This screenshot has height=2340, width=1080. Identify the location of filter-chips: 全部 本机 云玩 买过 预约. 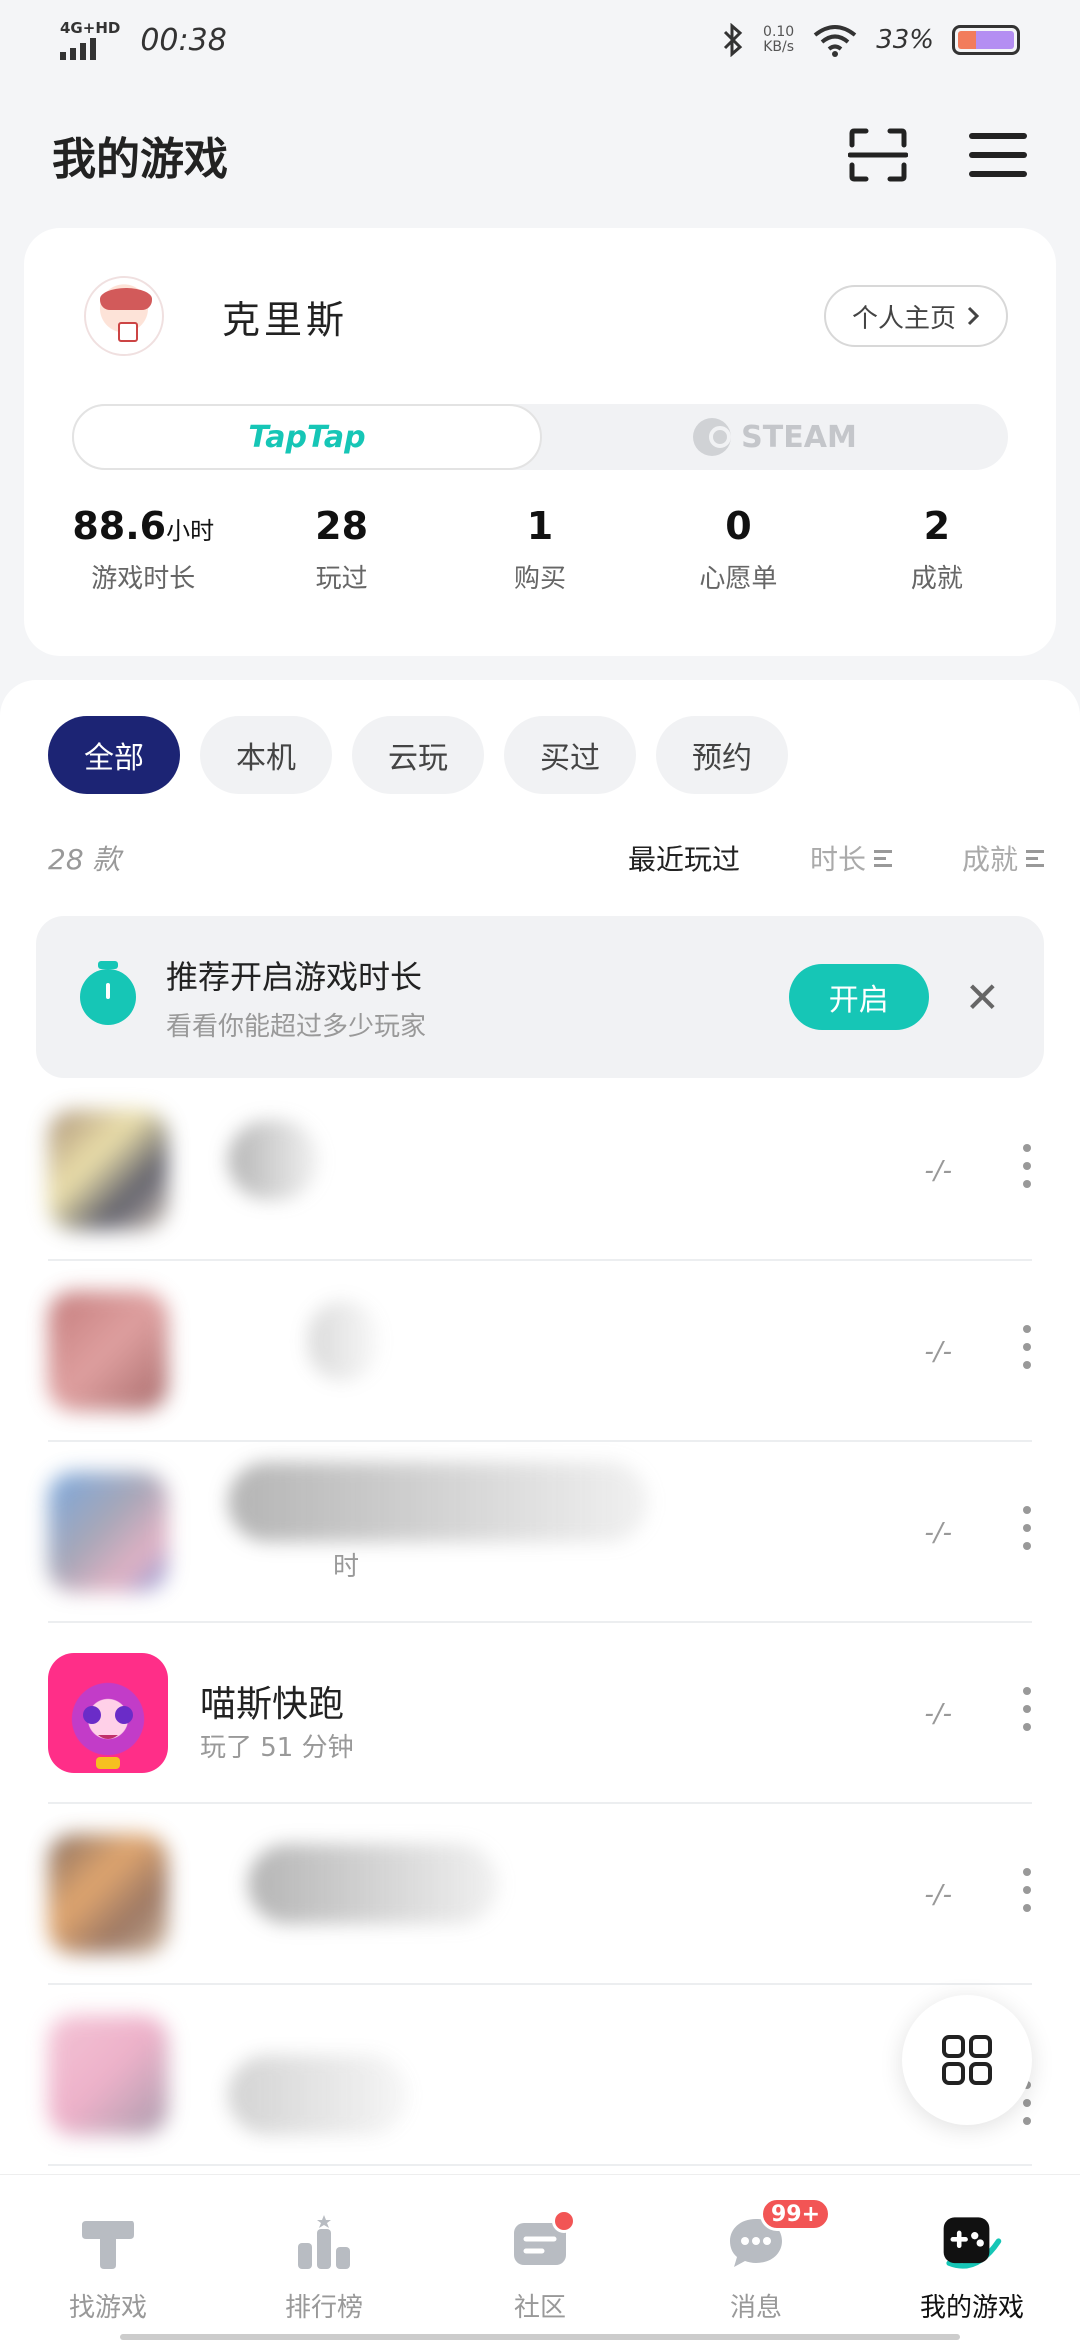
(418, 755).